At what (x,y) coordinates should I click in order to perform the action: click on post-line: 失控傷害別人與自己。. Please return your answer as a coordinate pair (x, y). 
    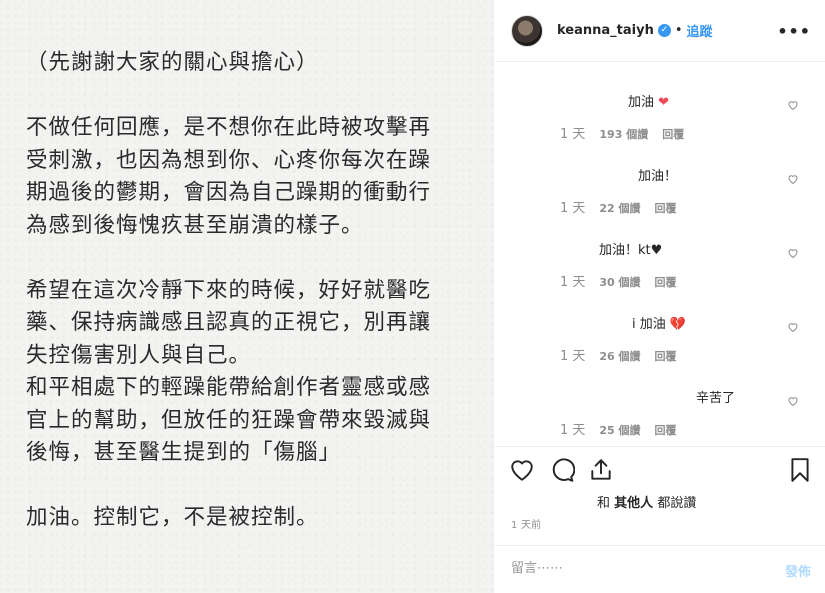
    Looking at the image, I should click on (139, 355).